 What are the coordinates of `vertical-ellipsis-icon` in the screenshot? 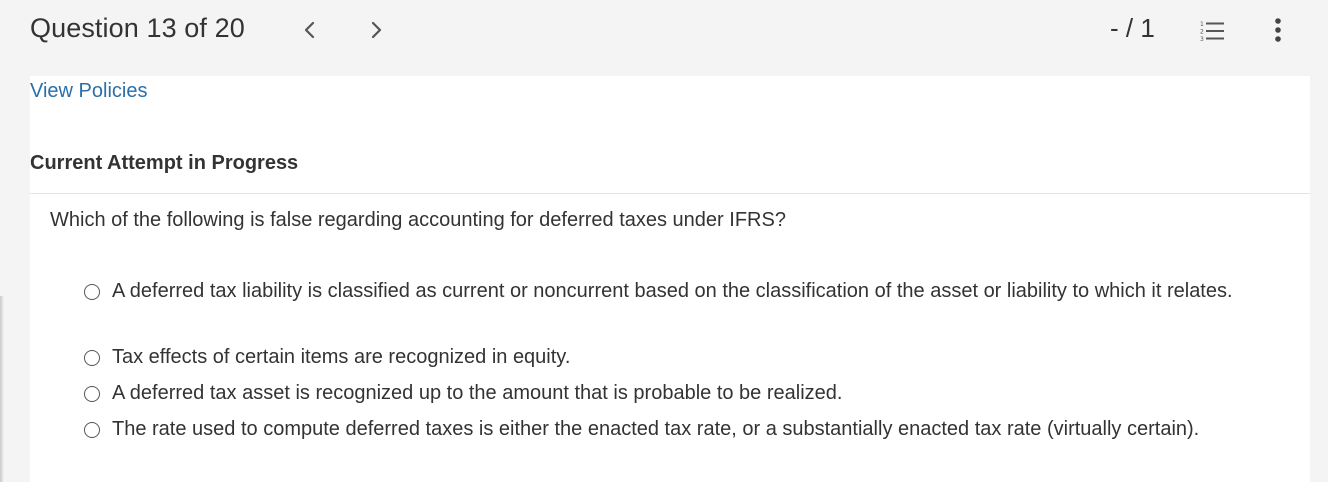 It's located at (1278, 30).